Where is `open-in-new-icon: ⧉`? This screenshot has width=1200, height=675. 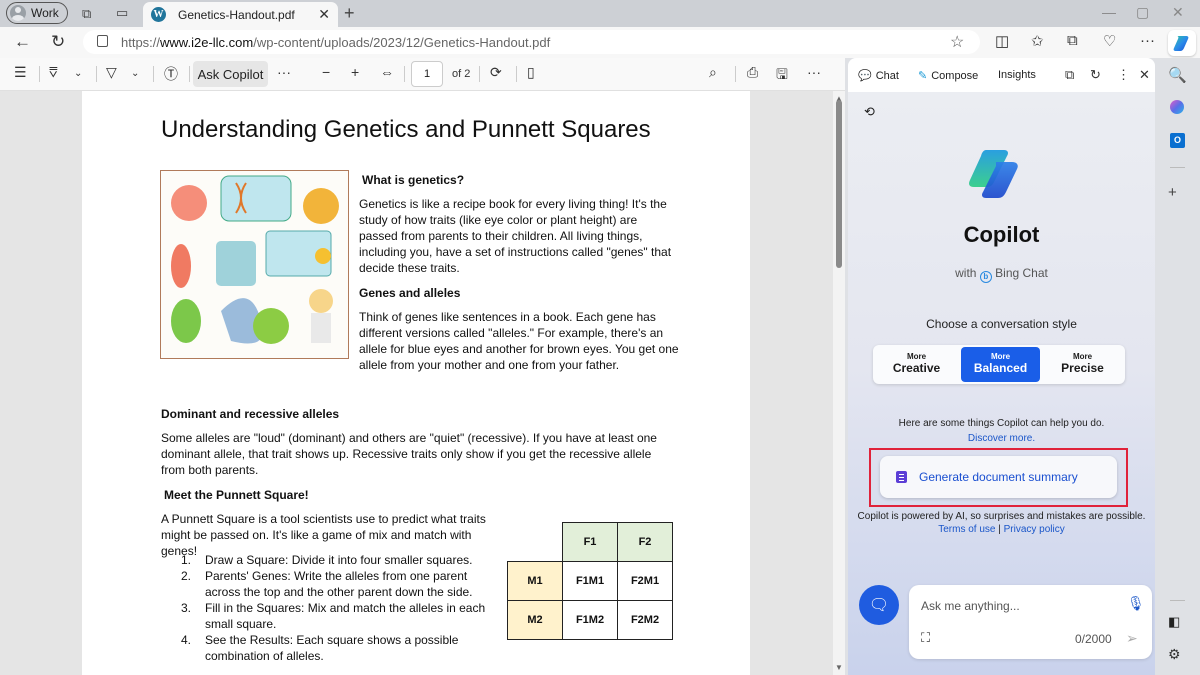
open-in-new-icon: ⧉ is located at coordinates (1069, 75).